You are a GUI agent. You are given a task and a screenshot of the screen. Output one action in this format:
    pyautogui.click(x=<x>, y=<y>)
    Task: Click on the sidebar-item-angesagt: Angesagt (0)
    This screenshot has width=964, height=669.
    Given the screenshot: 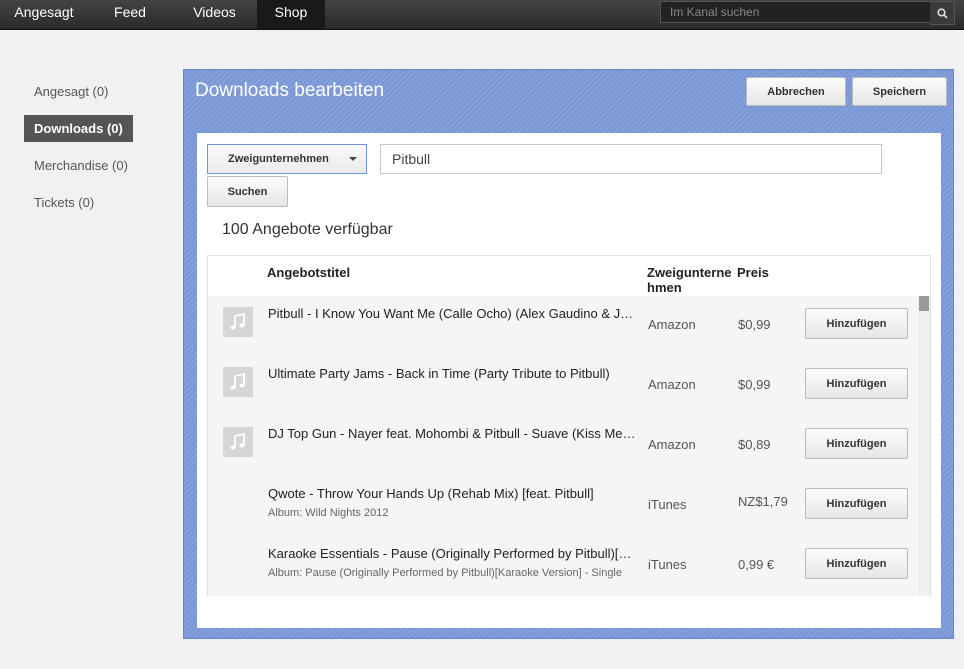 What is the action you would take?
    pyautogui.click(x=94, y=91)
    